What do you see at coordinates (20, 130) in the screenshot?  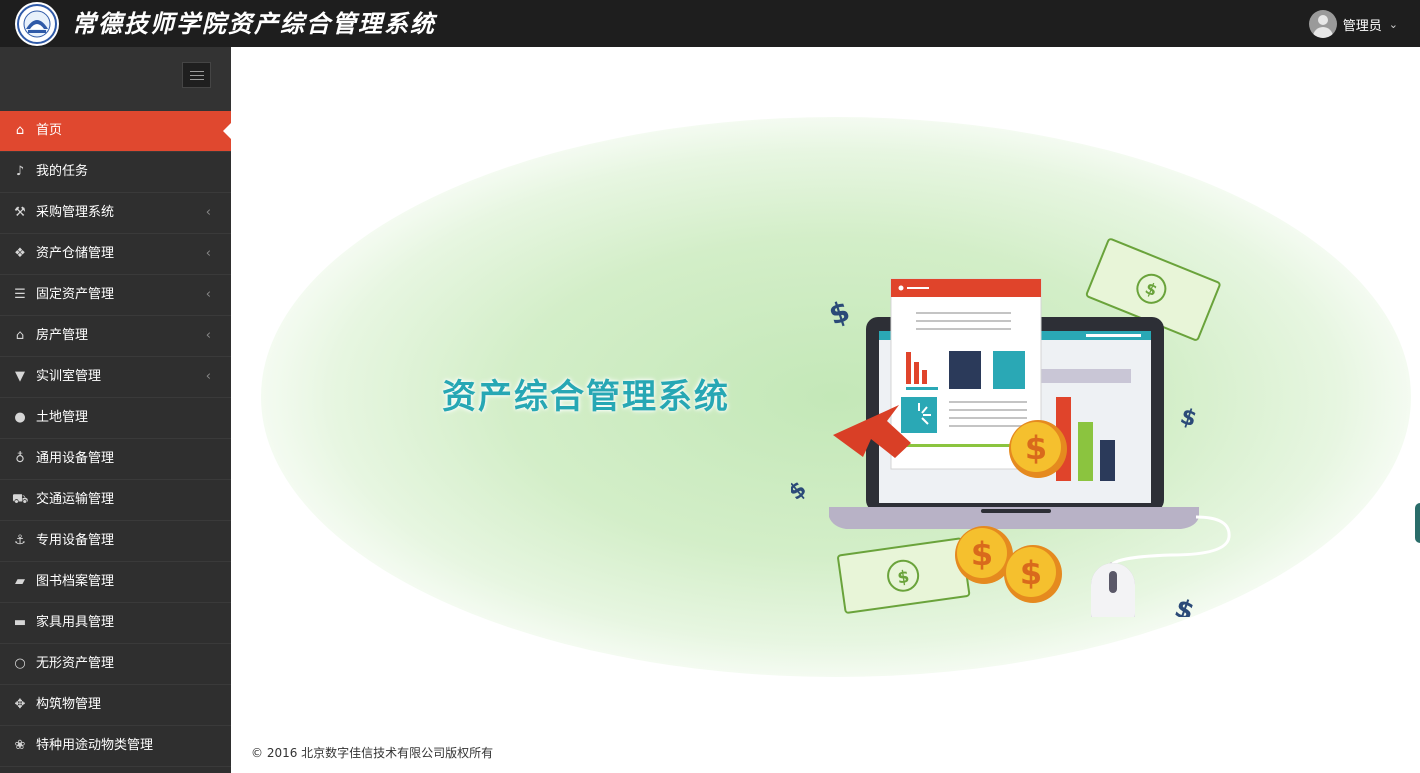 I see `home-icon: ⌂` at bounding box center [20, 130].